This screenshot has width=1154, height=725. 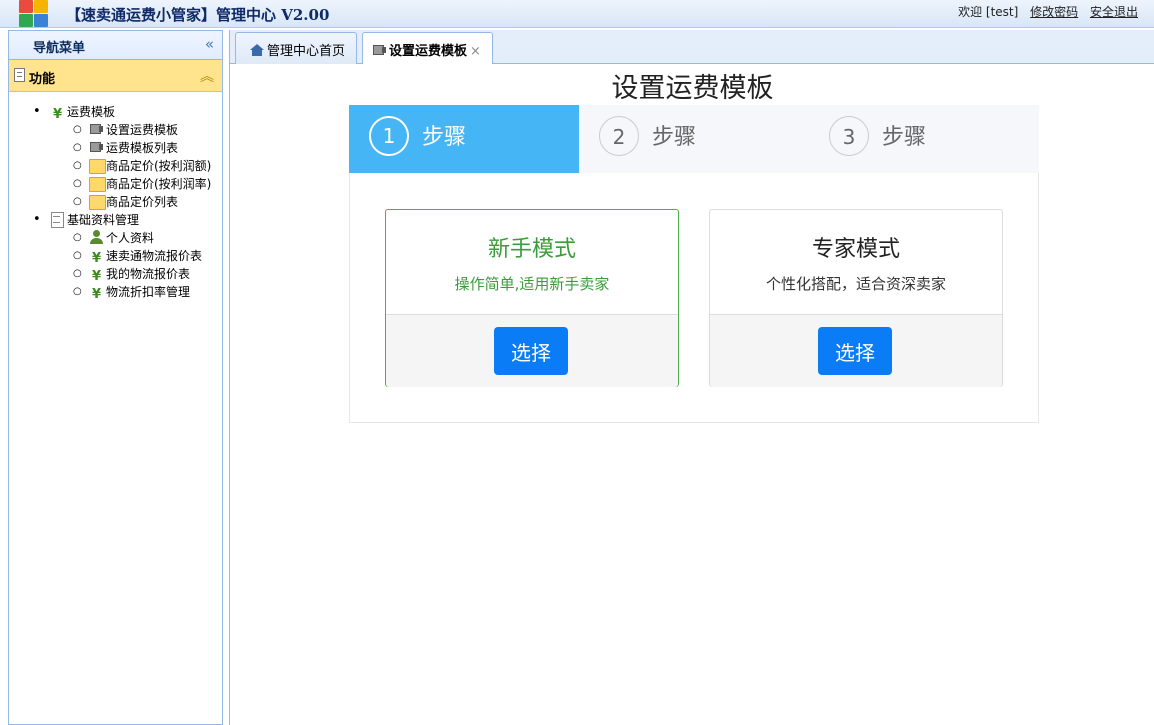 I want to click on nav-item-label: 物流折扣率管理, so click(x=148, y=292).